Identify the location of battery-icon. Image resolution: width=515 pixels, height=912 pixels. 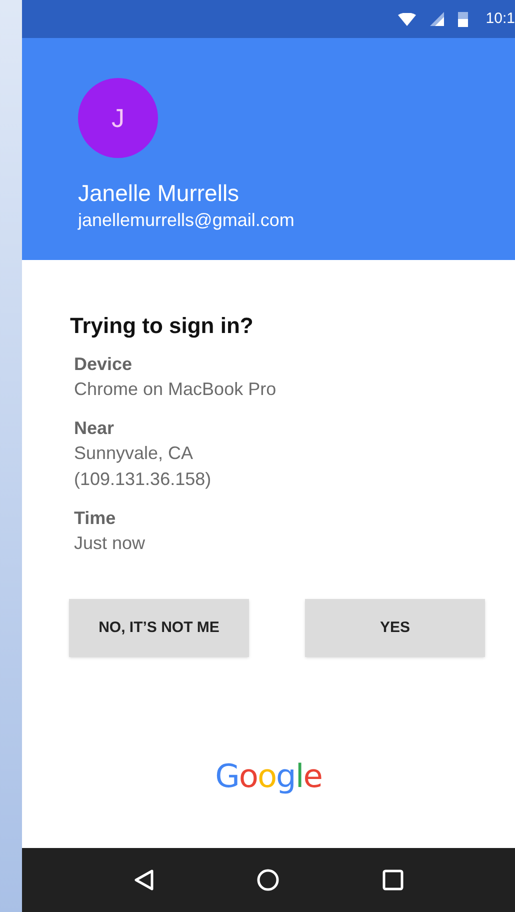
(463, 19).